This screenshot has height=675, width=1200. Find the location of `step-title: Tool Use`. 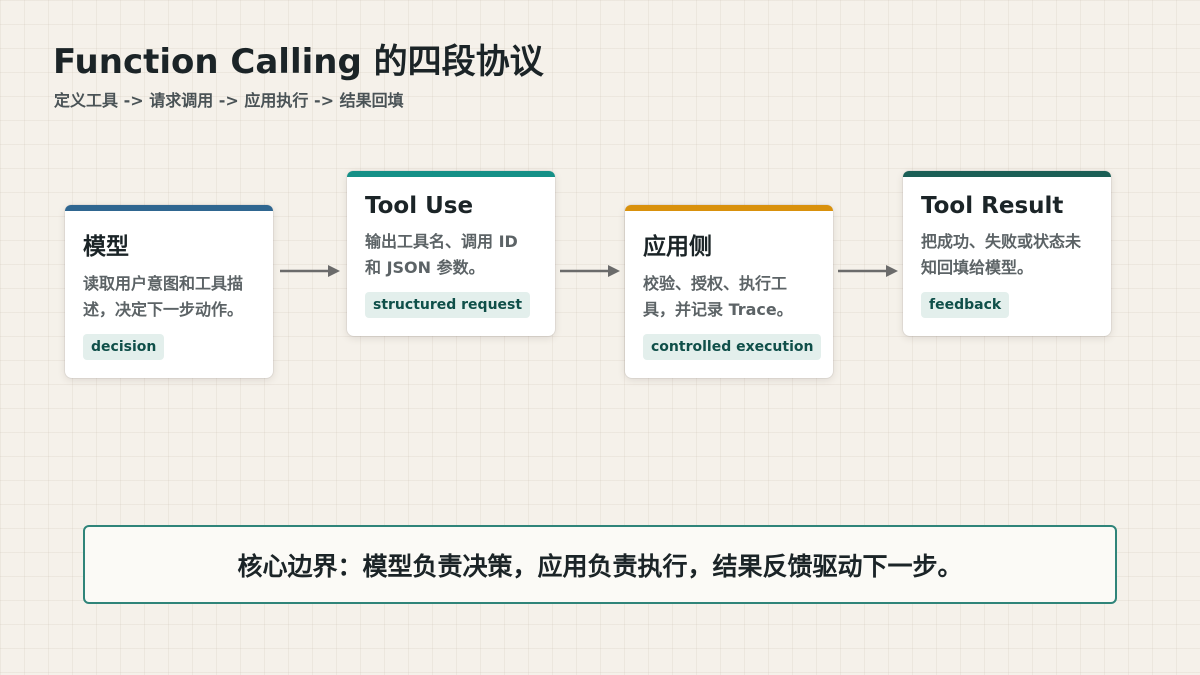

step-title: Tool Use is located at coordinates (419, 206).